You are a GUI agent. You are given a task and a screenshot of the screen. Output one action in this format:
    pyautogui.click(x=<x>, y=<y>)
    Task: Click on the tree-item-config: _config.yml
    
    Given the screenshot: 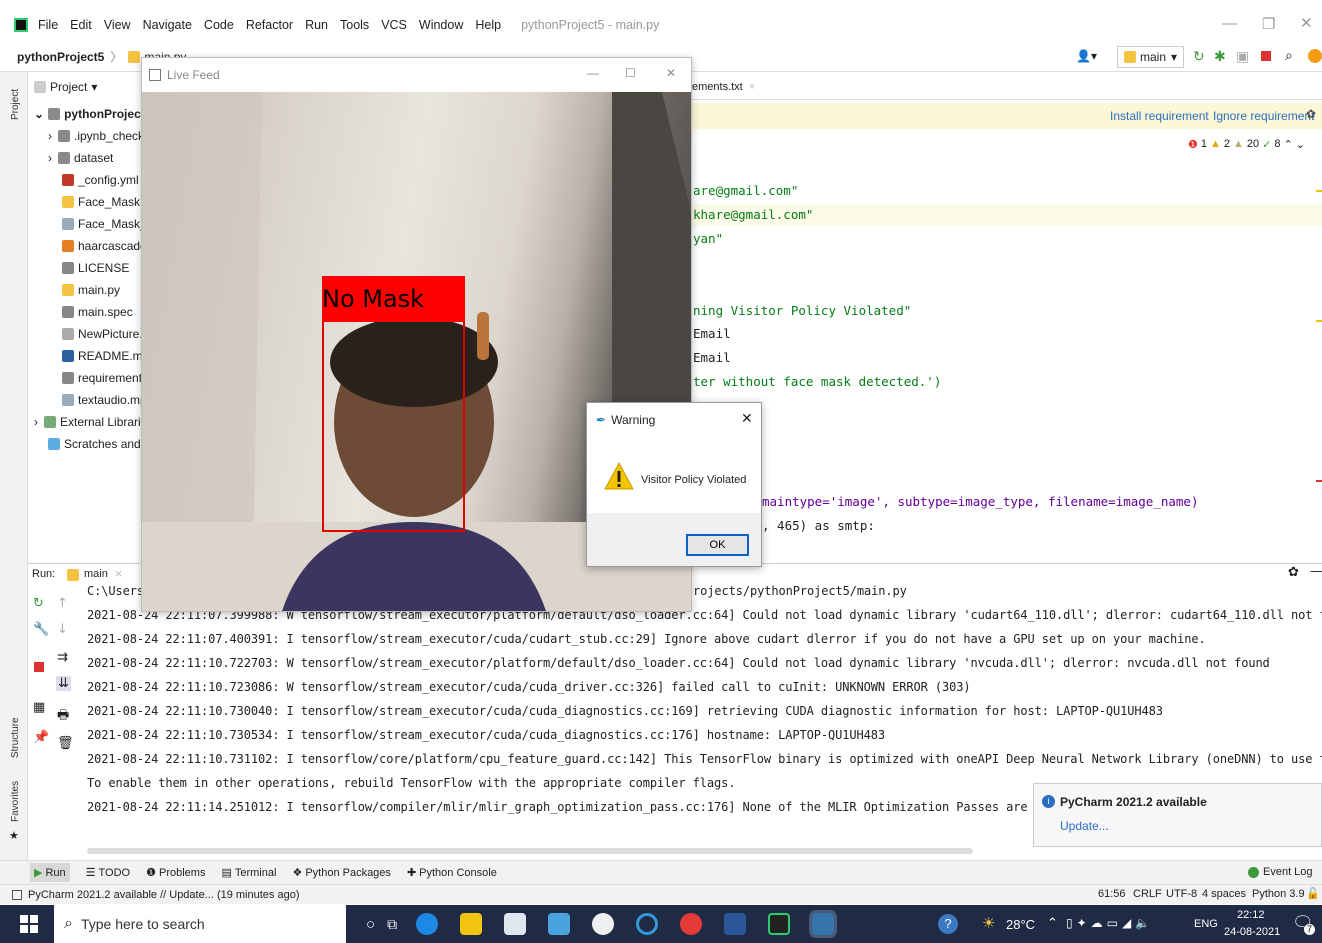 What is the action you would take?
    pyautogui.click(x=100, y=180)
    